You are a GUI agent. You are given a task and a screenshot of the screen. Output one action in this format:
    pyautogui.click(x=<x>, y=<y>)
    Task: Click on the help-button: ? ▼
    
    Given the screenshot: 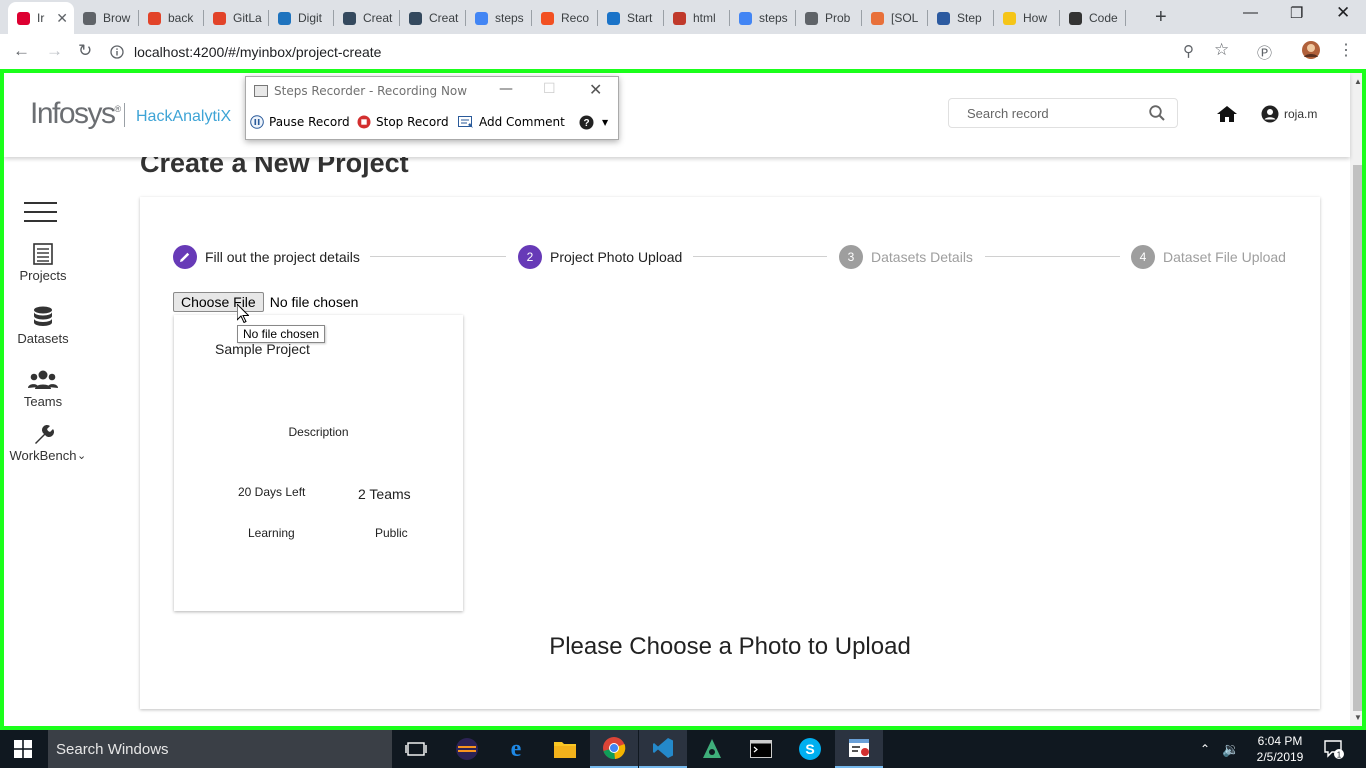 What is the action you would take?
    pyautogui.click(x=593, y=122)
    